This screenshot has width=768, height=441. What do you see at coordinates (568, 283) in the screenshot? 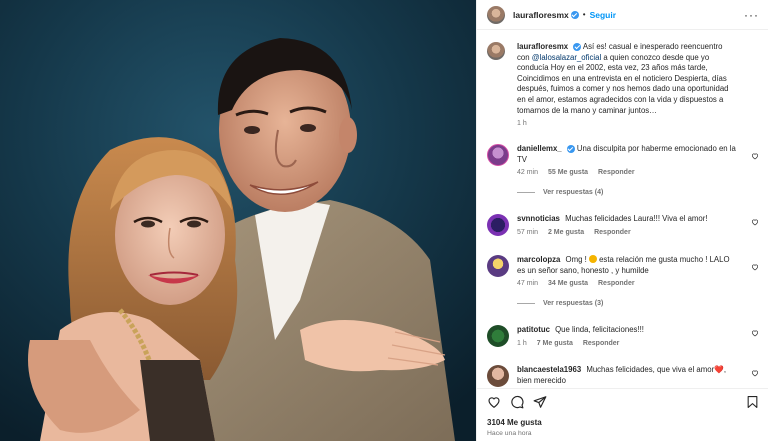
I see `comment-likes: 34 Me gusta` at bounding box center [568, 283].